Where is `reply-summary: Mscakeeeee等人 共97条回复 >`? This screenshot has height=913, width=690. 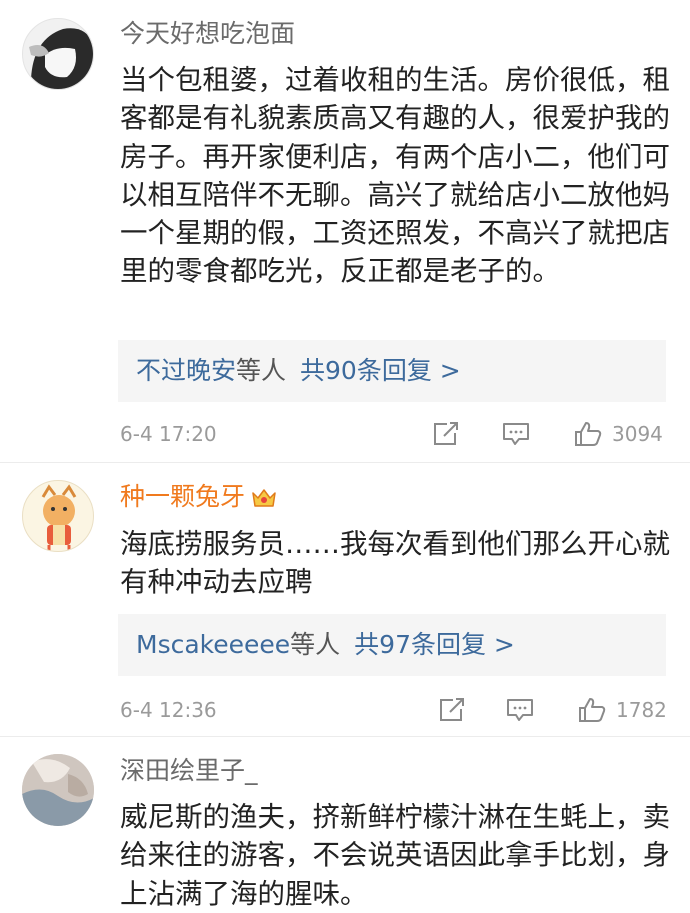 reply-summary: Mscakeeeee等人 共97条回复 > is located at coordinates (392, 645).